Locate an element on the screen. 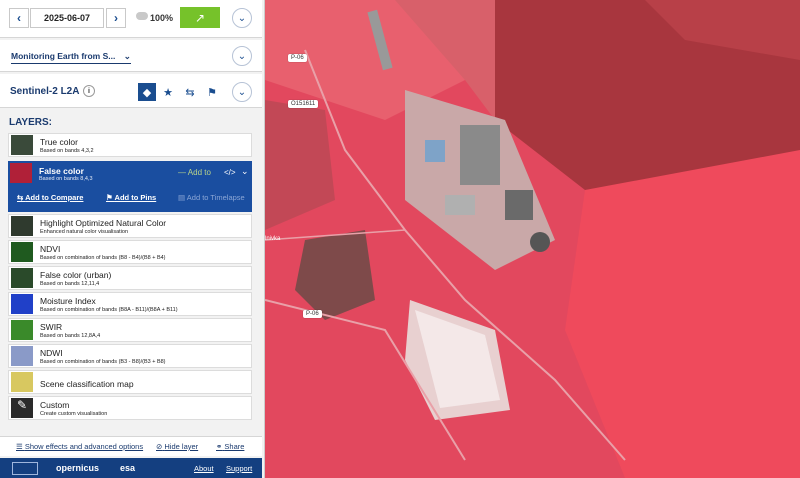 The image size is (800, 478). theme-expand-button: ⌄ is located at coordinates (242, 56).